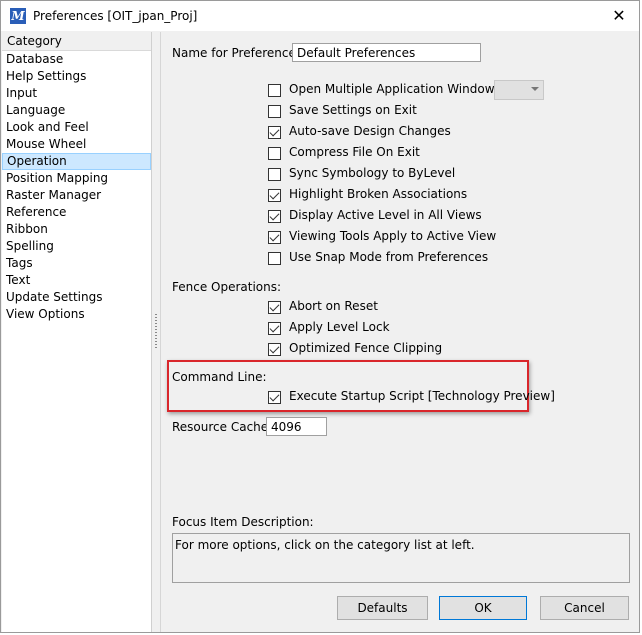 The width and height of the screenshot is (642, 635). I want to click on optimized-fence-clipping-checkbox, so click(274, 349).